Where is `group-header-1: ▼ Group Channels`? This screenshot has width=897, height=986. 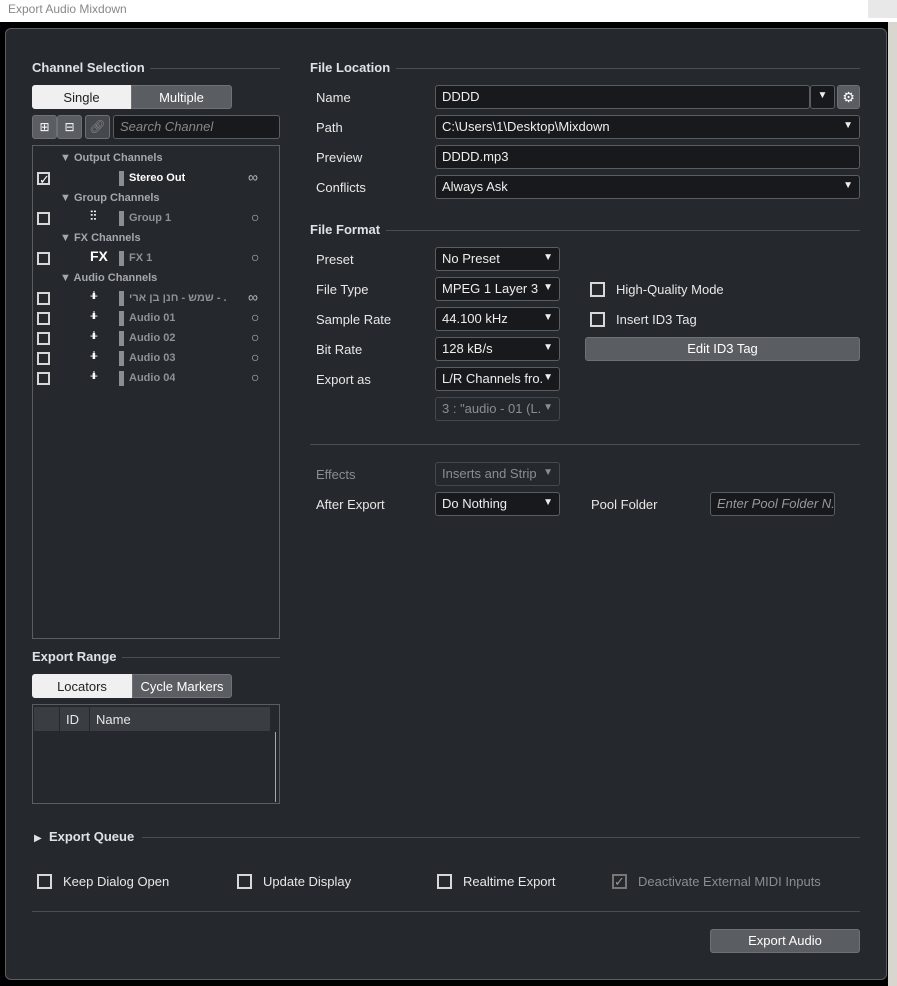
group-header-1: ▼ Group Channels is located at coordinates (110, 198).